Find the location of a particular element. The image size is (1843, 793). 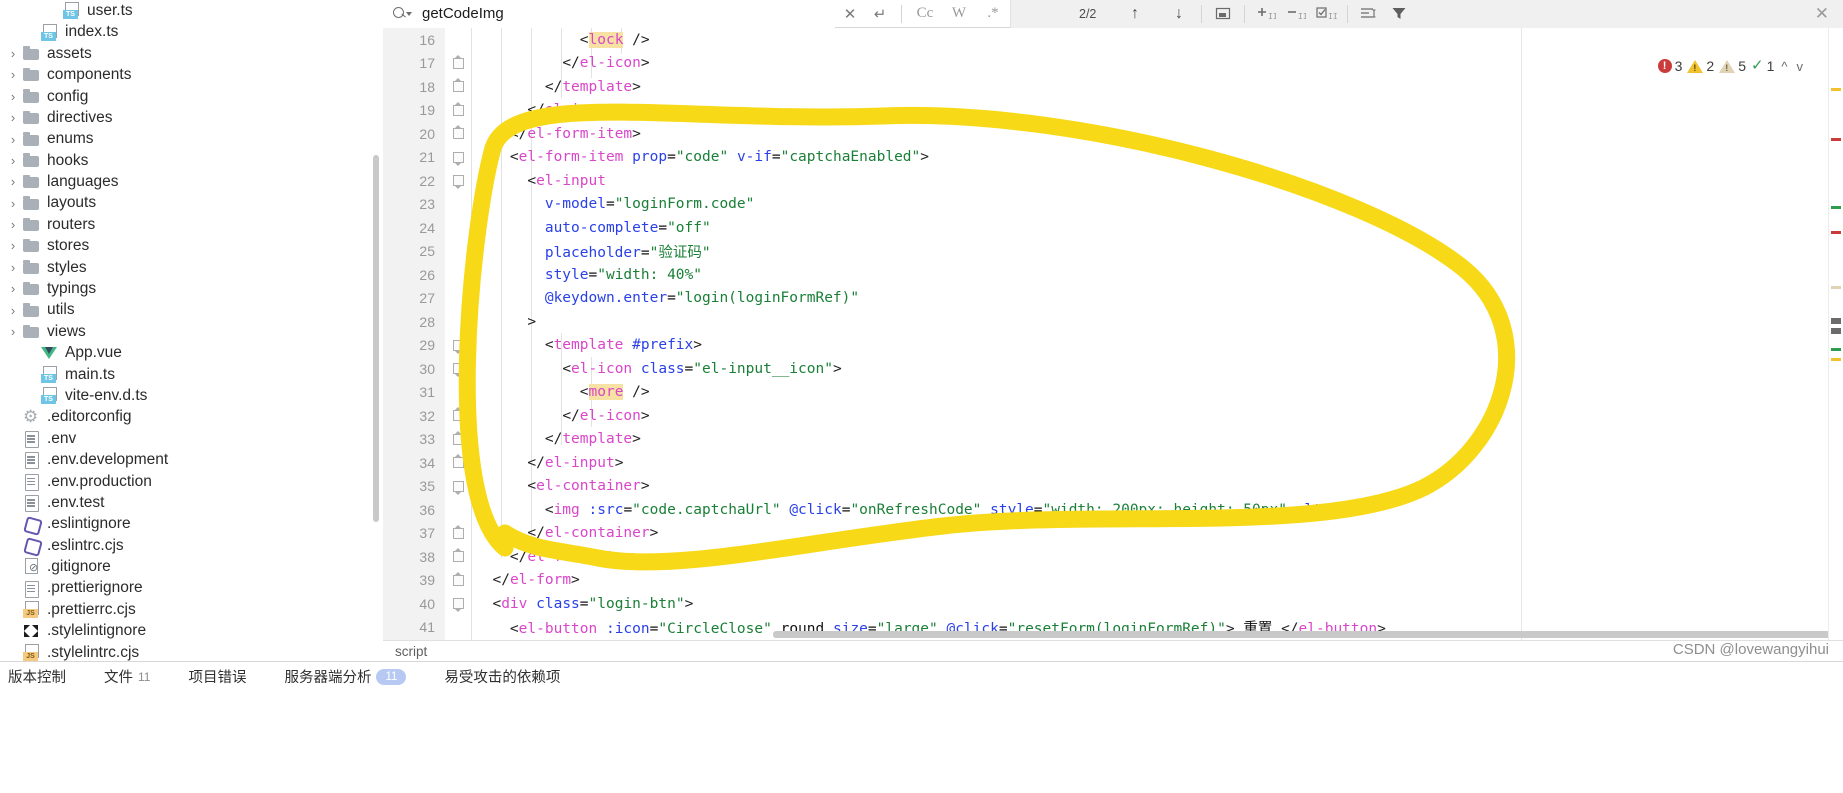

close-icon: ✕ is located at coordinates (1822, 14).